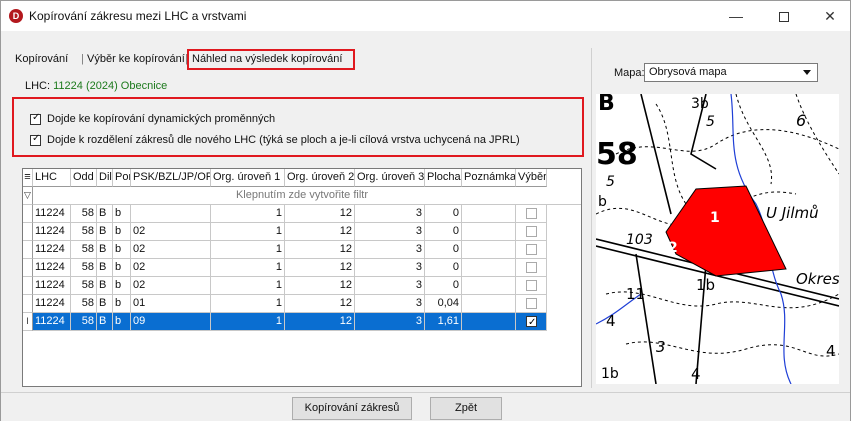 Image resolution: width=851 pixels, height=421 pixels. What do you see at coordinates (352, 408) in the screenshot?
I see `copy-button: Kopírování zákresů` at bounding box center [352, 408].